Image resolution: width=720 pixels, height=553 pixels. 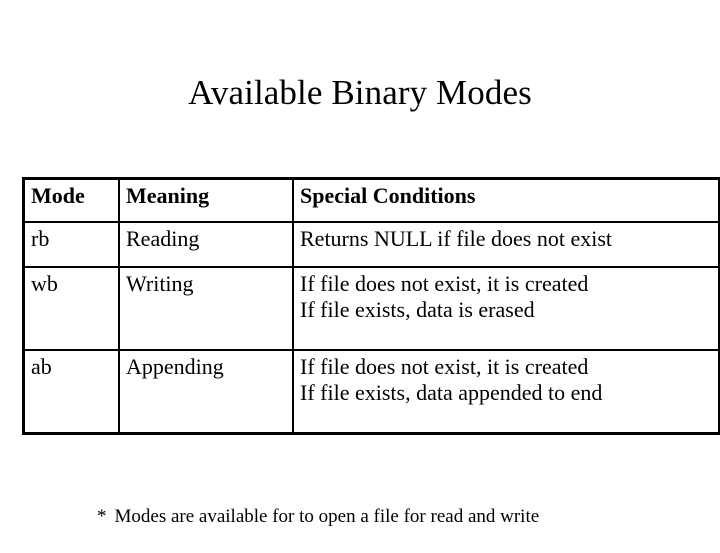 I want to click on page-title: Available Binary Modes, so click(x=360, y=92).